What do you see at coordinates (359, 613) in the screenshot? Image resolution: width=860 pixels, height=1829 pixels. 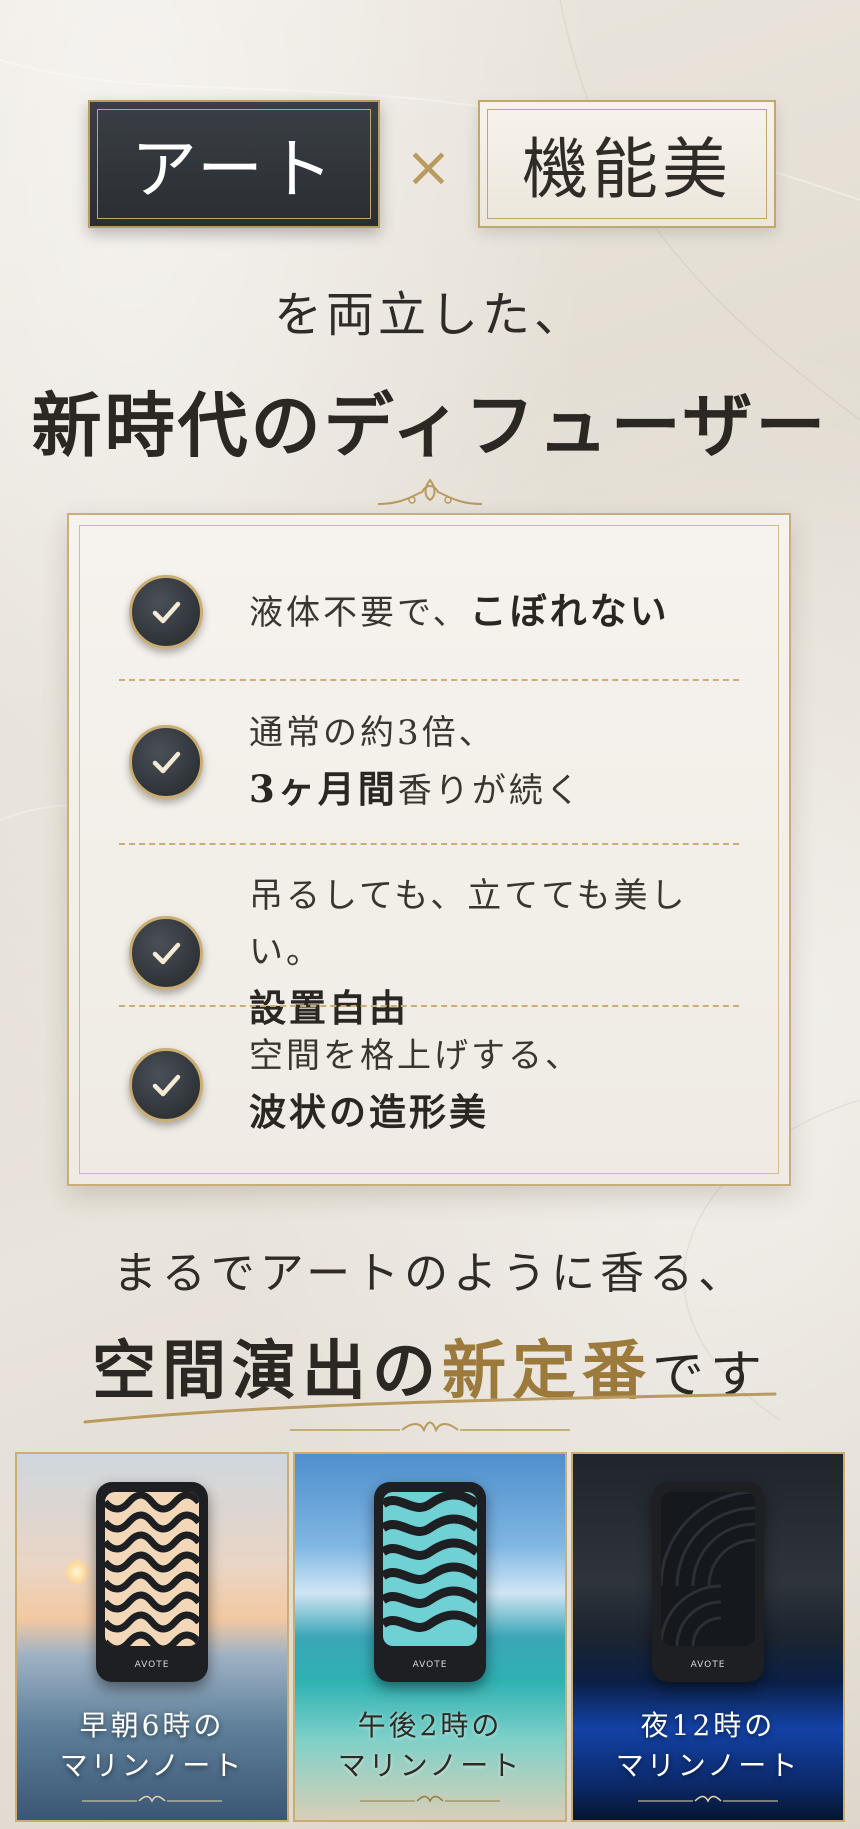 I see `feature-line: 液体不要で、` at bounding box center [359, 613].